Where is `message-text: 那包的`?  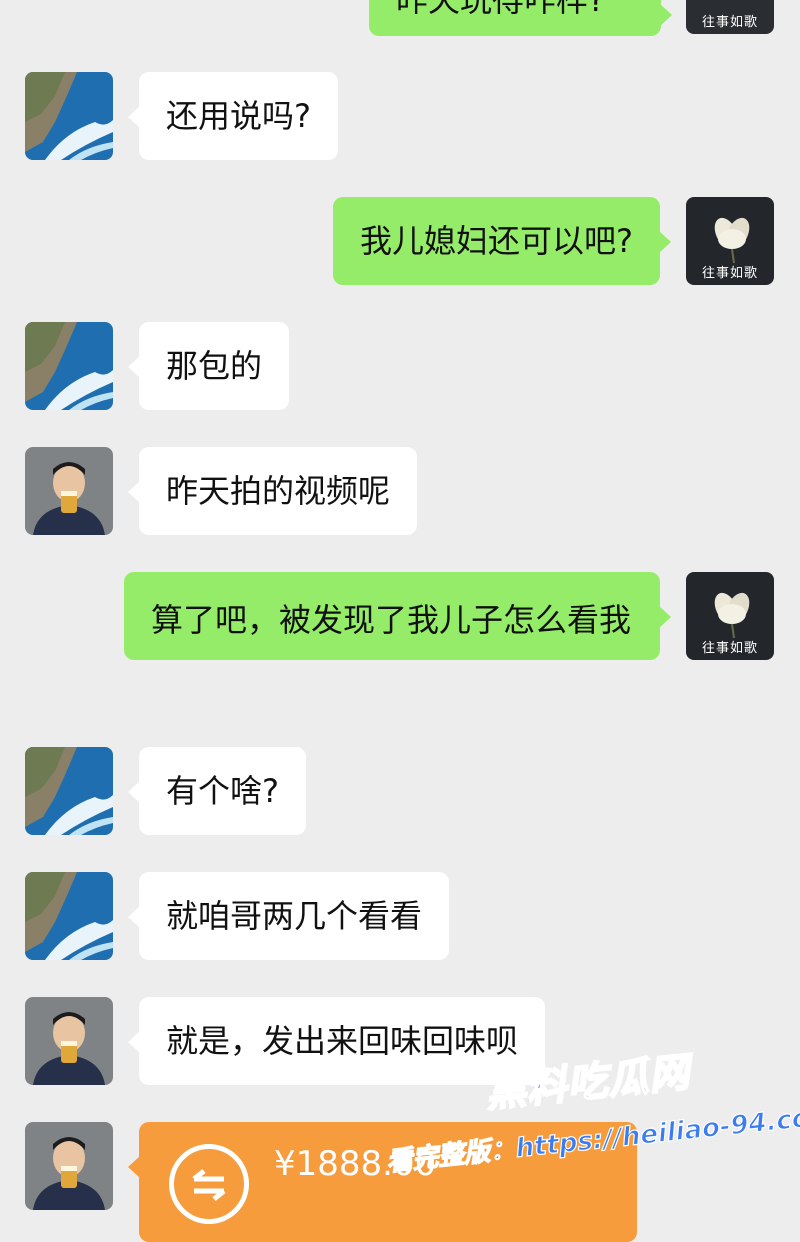
message-text: 那包的 is located at coordinates (214, 366).